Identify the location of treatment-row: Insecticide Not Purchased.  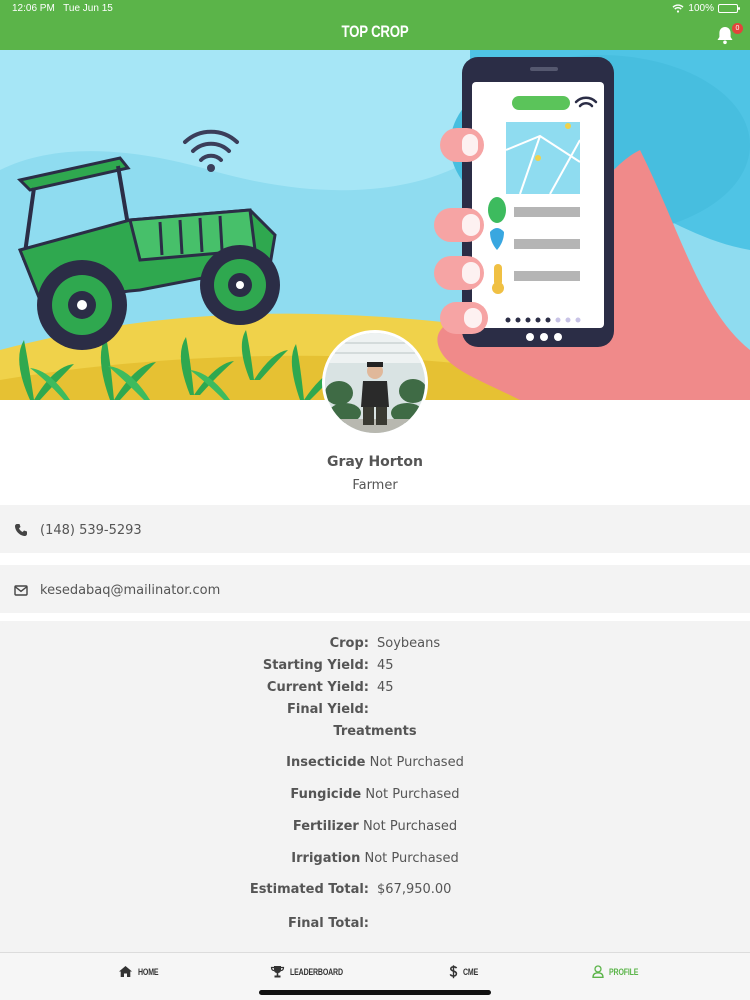
(375, 762).